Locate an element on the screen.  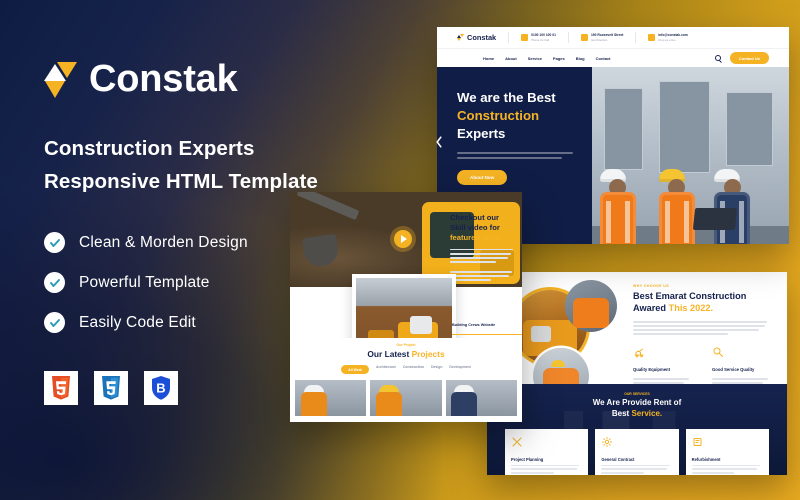
hero-cta-button: About Now is located at coordinates (482, 178).